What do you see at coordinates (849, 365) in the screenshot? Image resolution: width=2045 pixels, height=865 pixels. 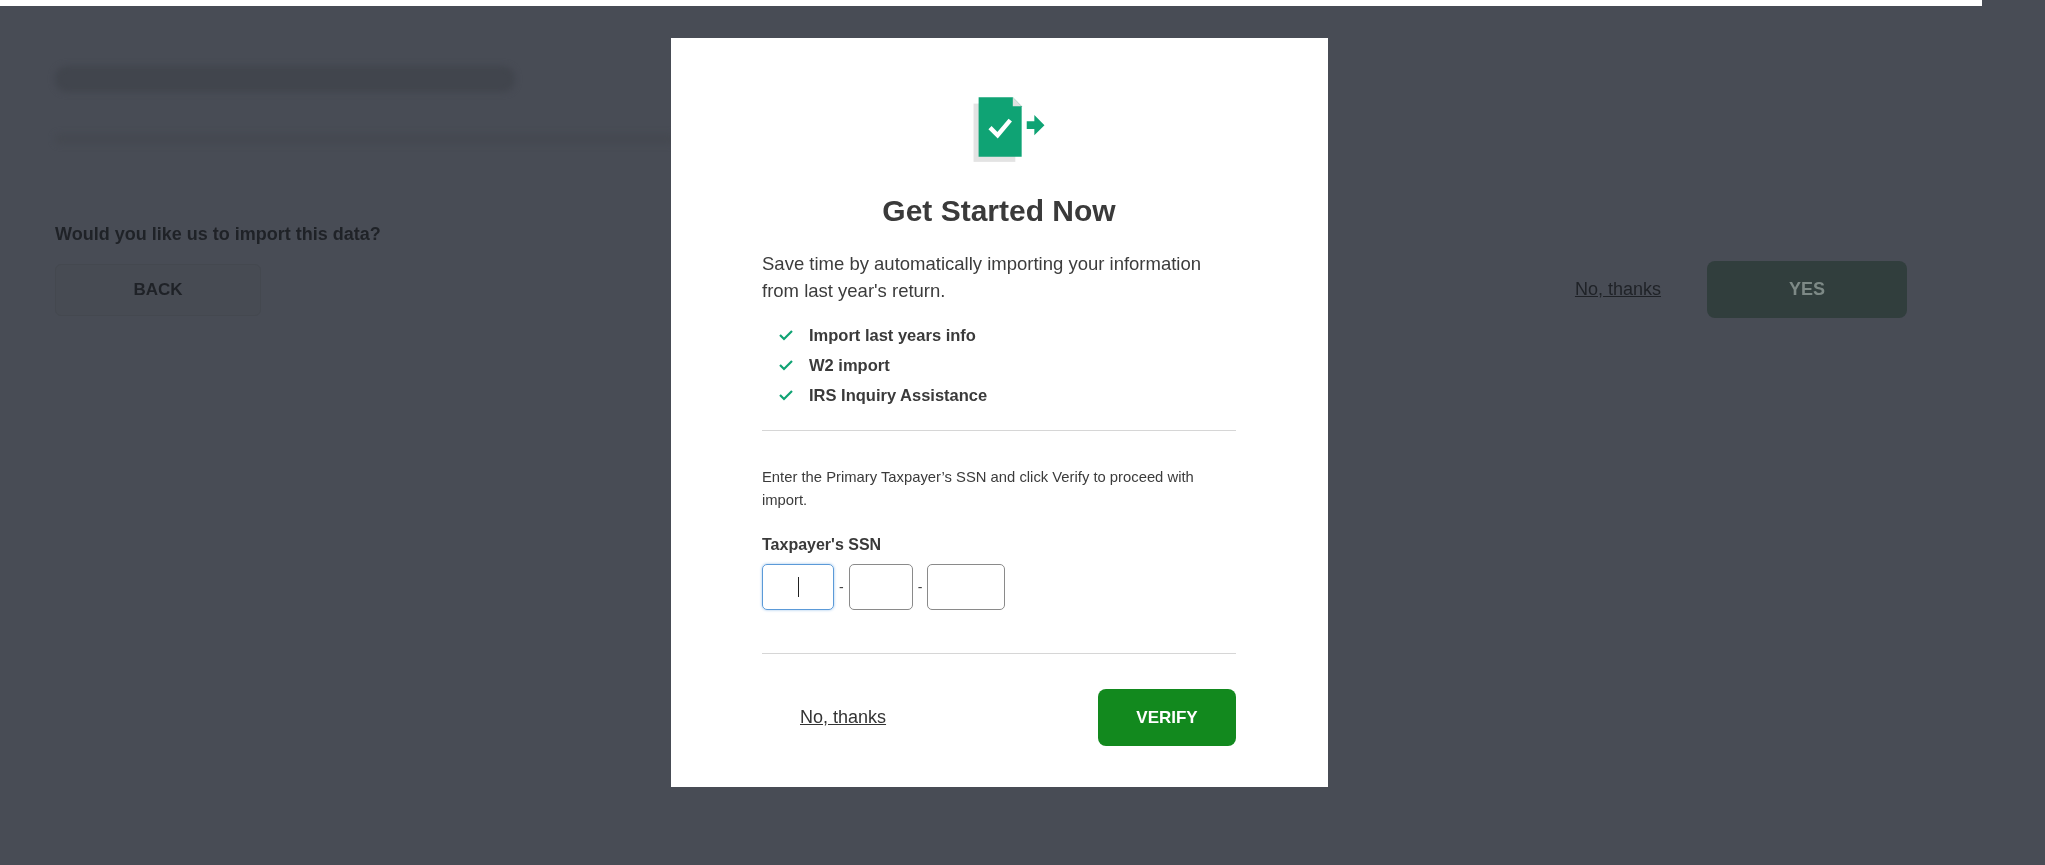 I see `feature-label: W2 import` at bounding box center [849, 365].